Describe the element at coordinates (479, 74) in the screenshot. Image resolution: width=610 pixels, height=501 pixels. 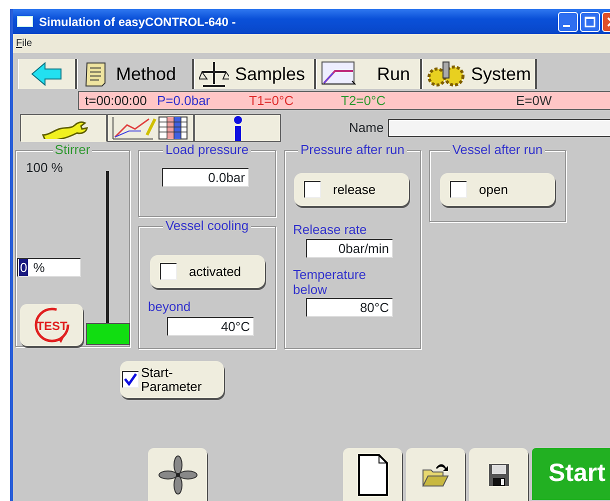
I see `tab: System` at that location.